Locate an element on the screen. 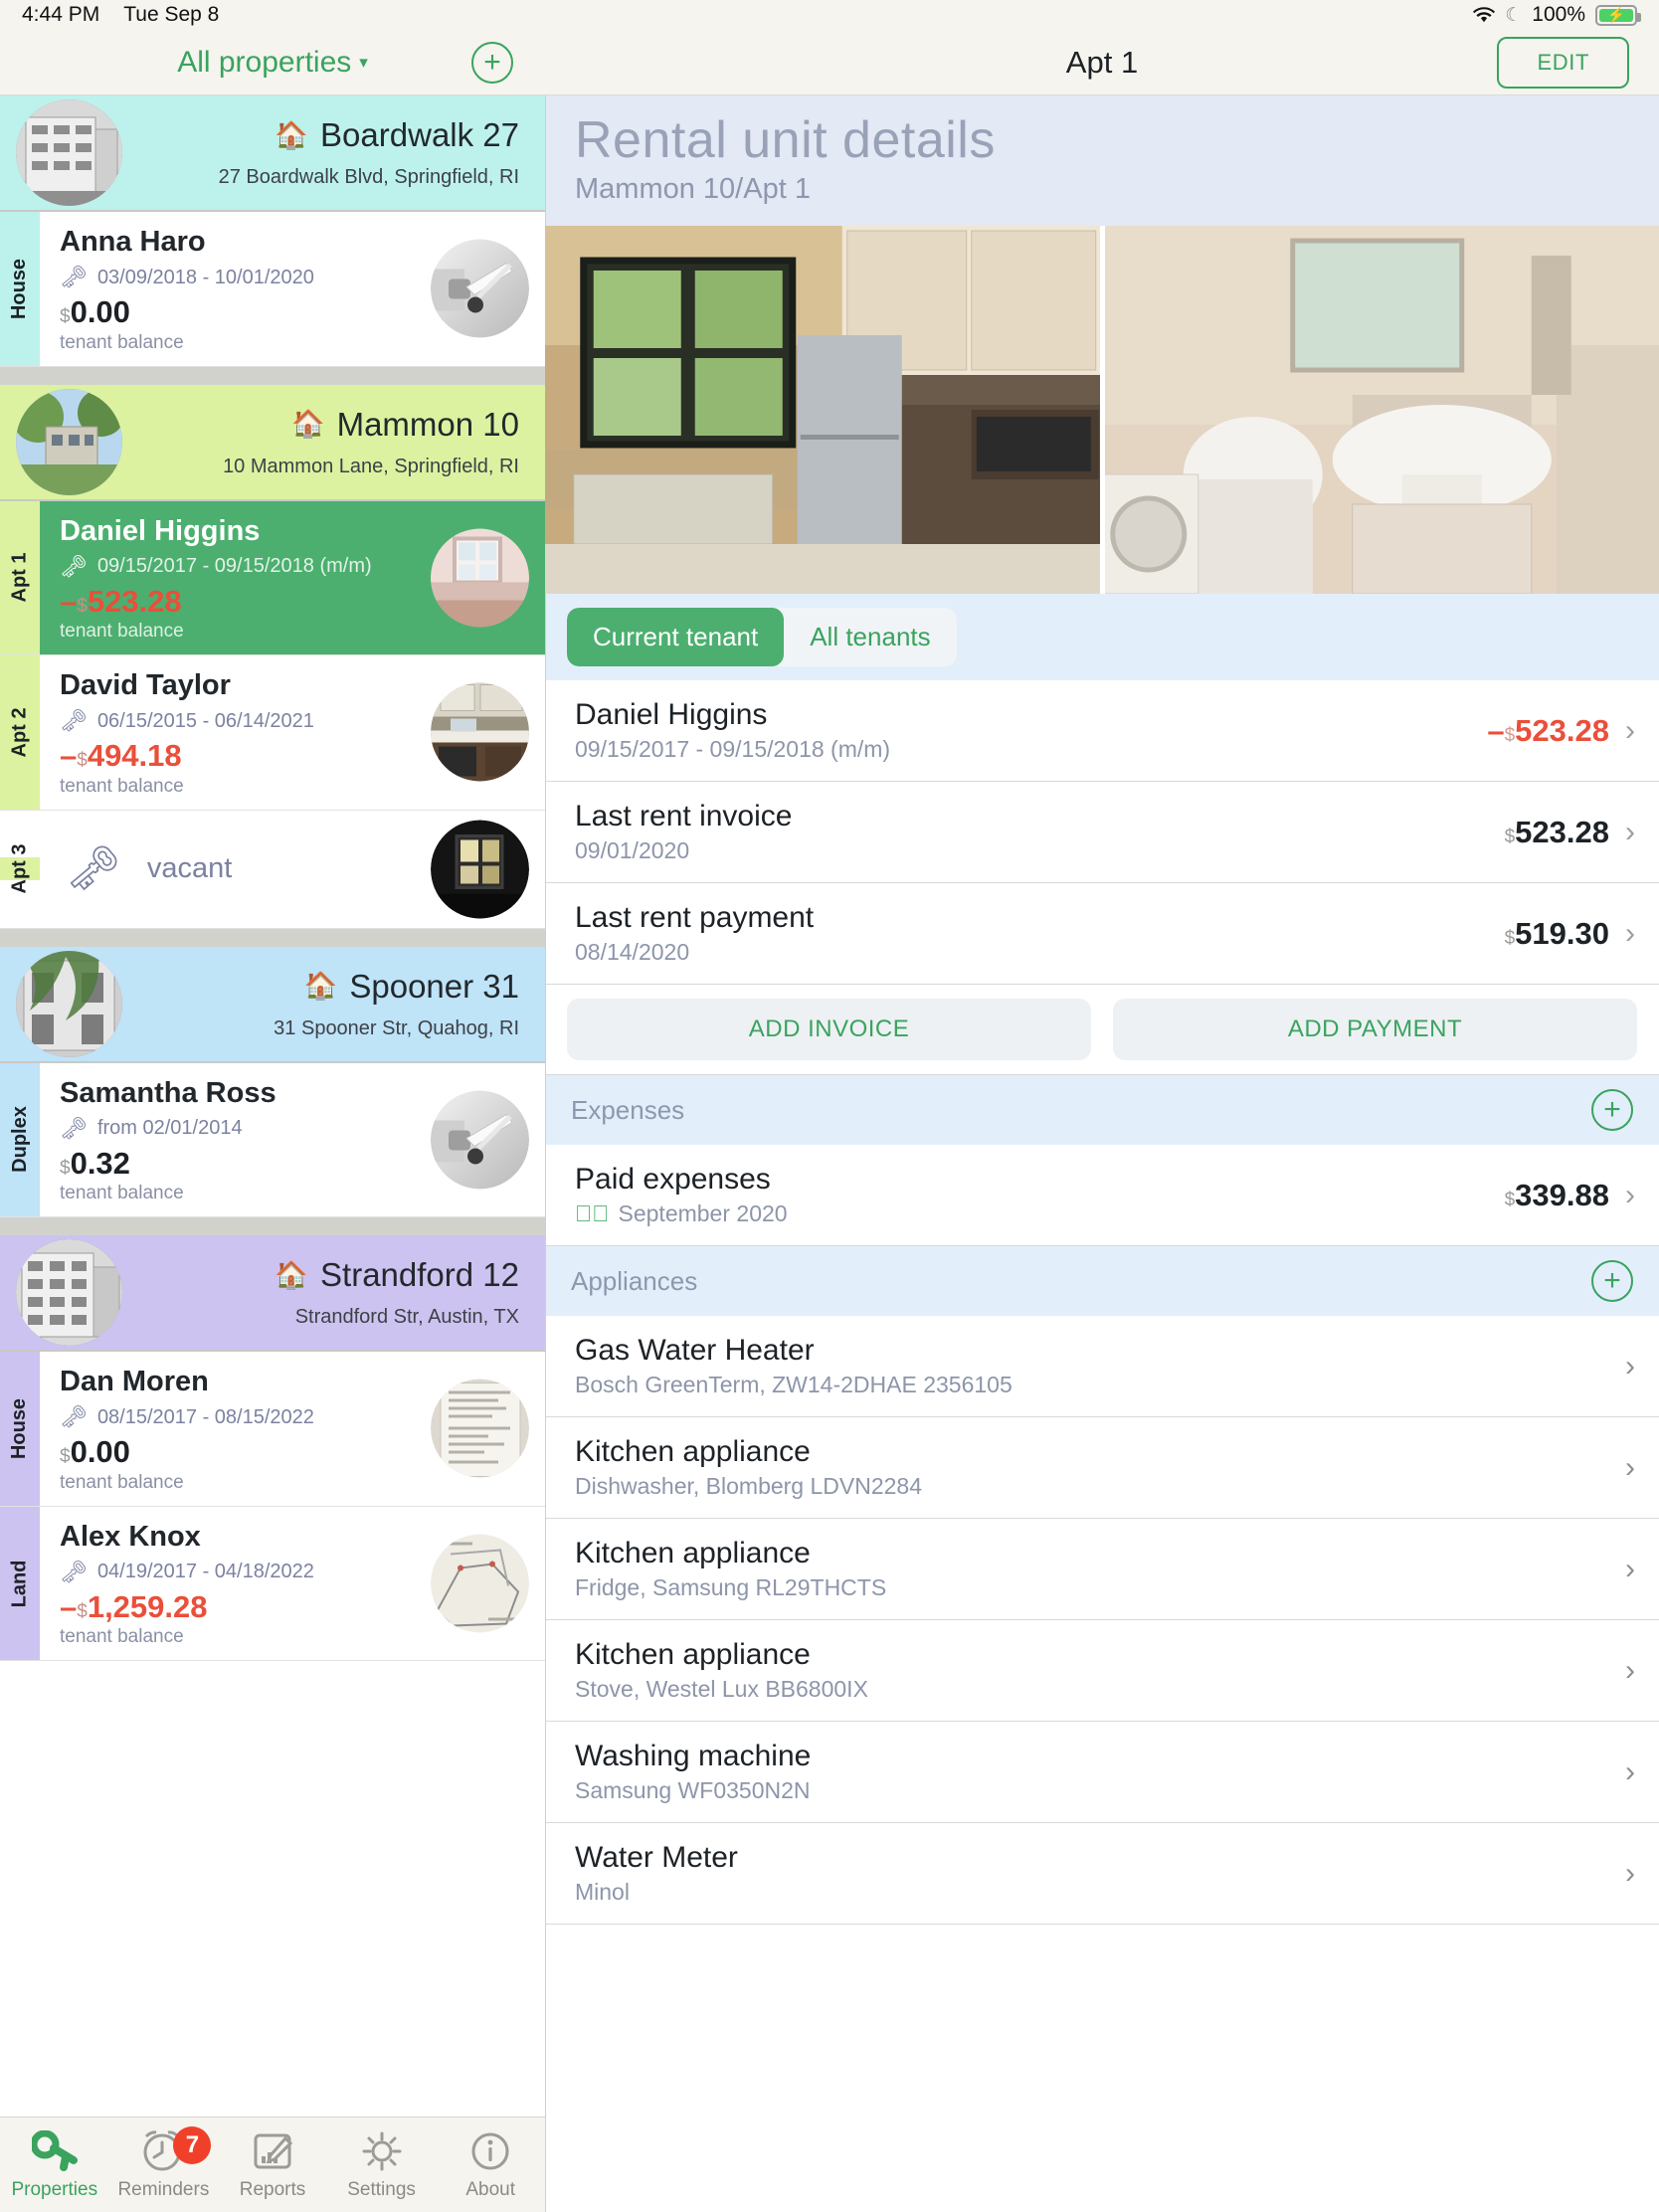 The height and width of the screenshot is (2212, 1659). tenant-summary-row: Last rent invoice 09/01/2020 $523.28 › is located at coordinates (1102, 833).